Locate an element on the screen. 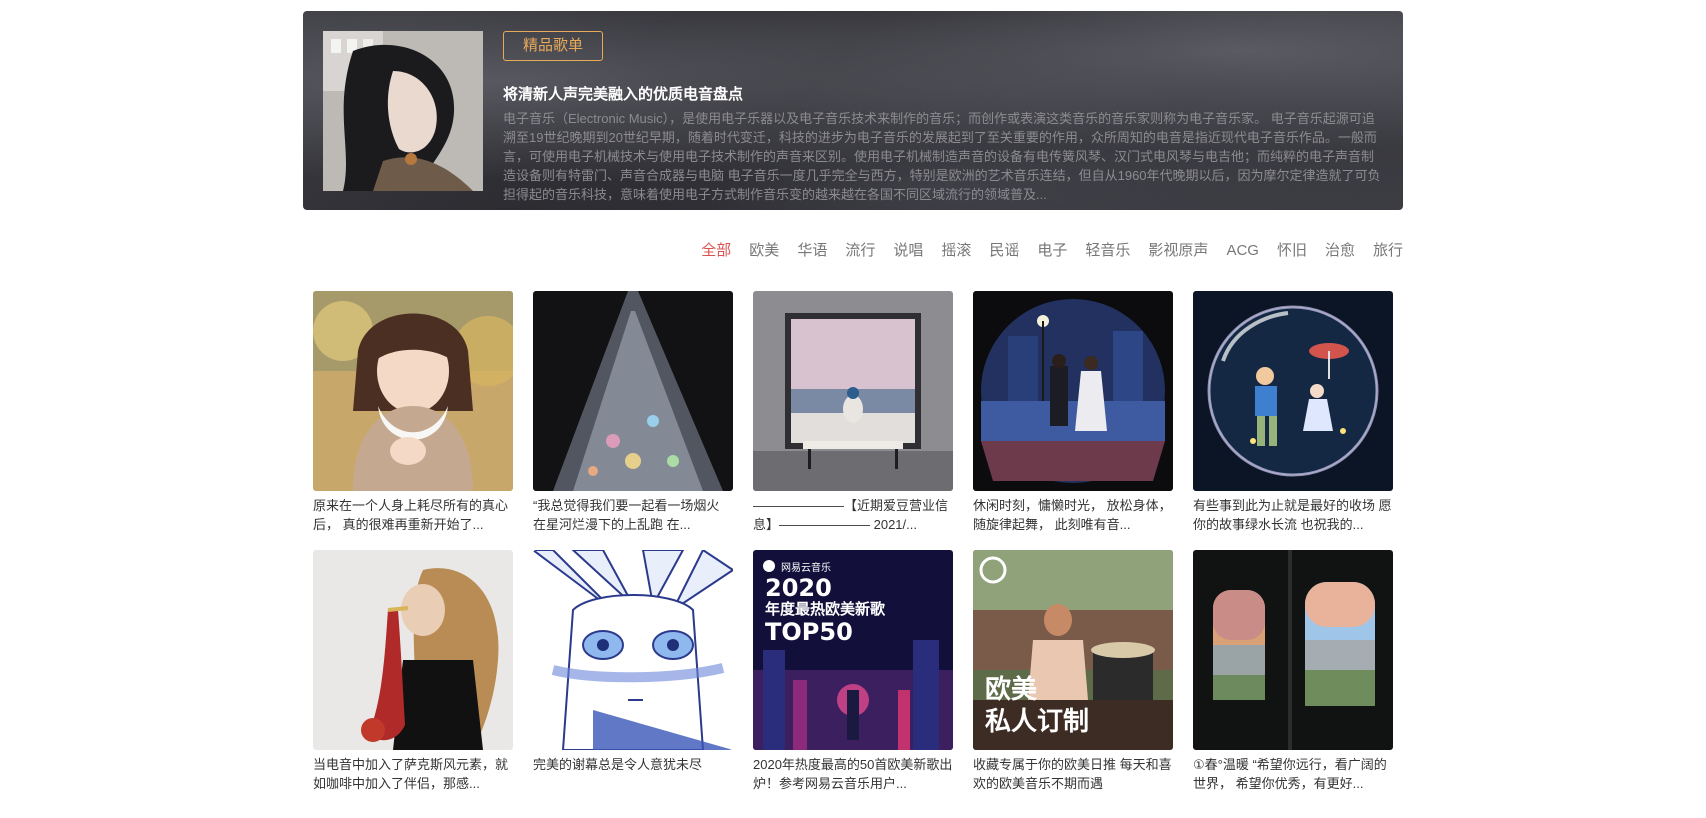 The image size is (1706, 818). category-tab: 电子 is located at coordinates (1052, 252).